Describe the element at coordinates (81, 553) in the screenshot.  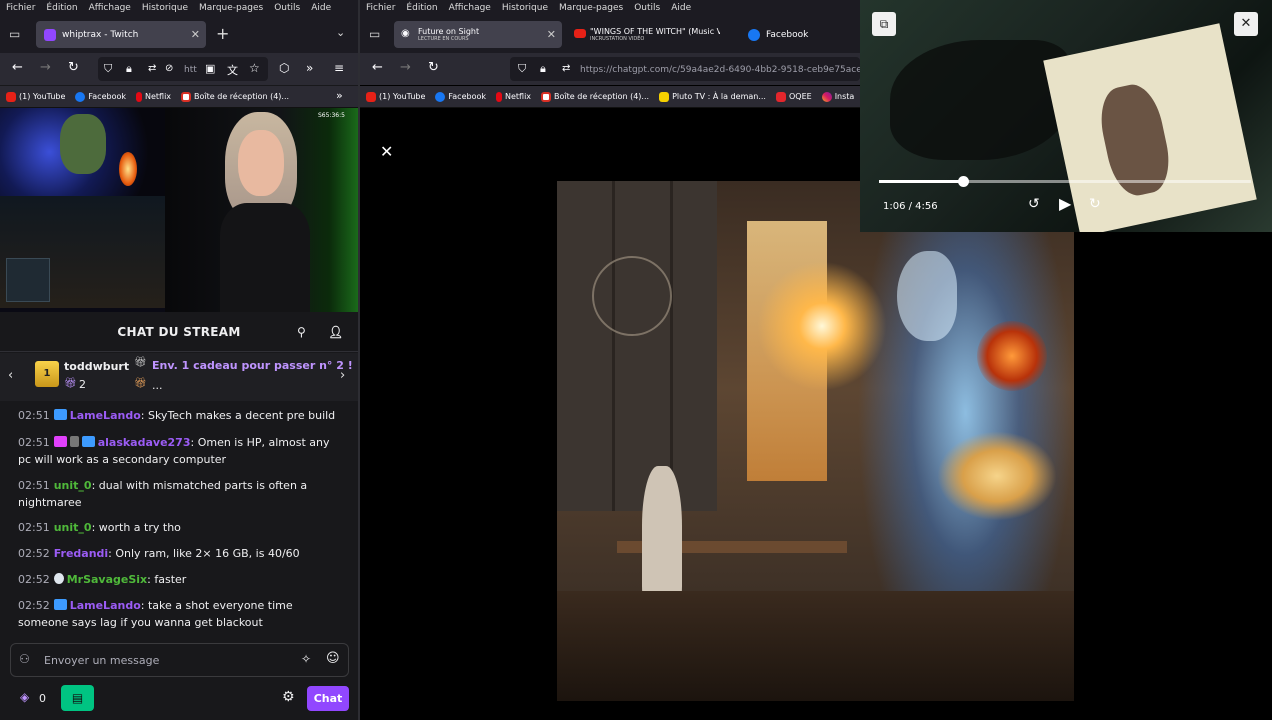
I see `message-user: Fredandi` at that location.